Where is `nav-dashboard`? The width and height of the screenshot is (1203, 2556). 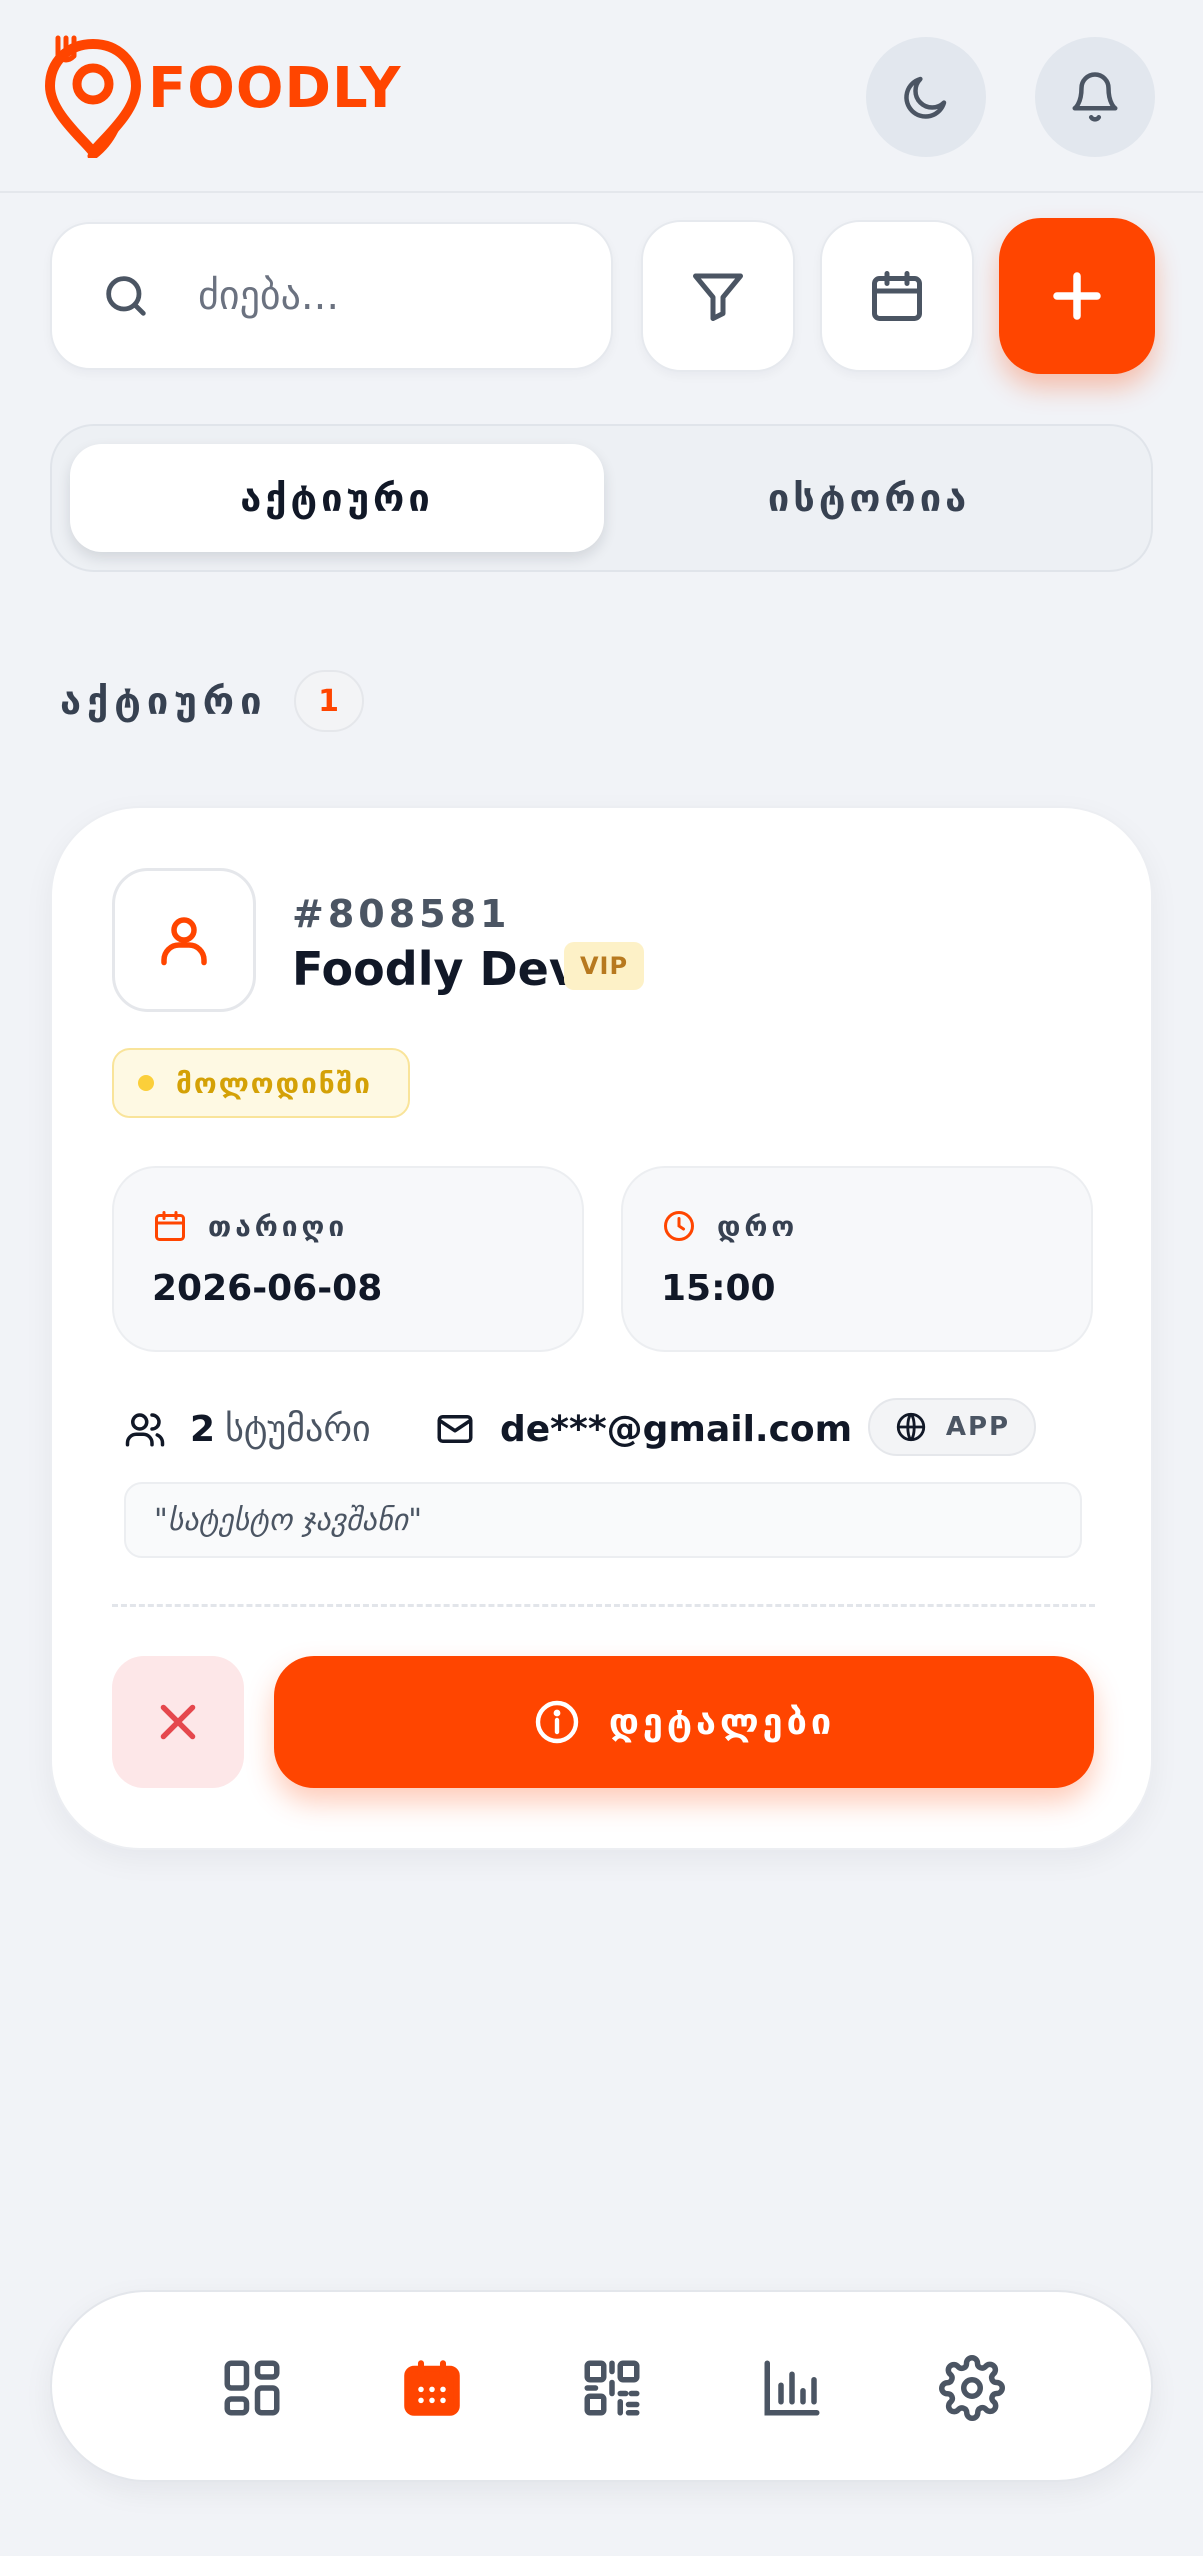
nav-dashboard is located at coordinates (252, 2388).